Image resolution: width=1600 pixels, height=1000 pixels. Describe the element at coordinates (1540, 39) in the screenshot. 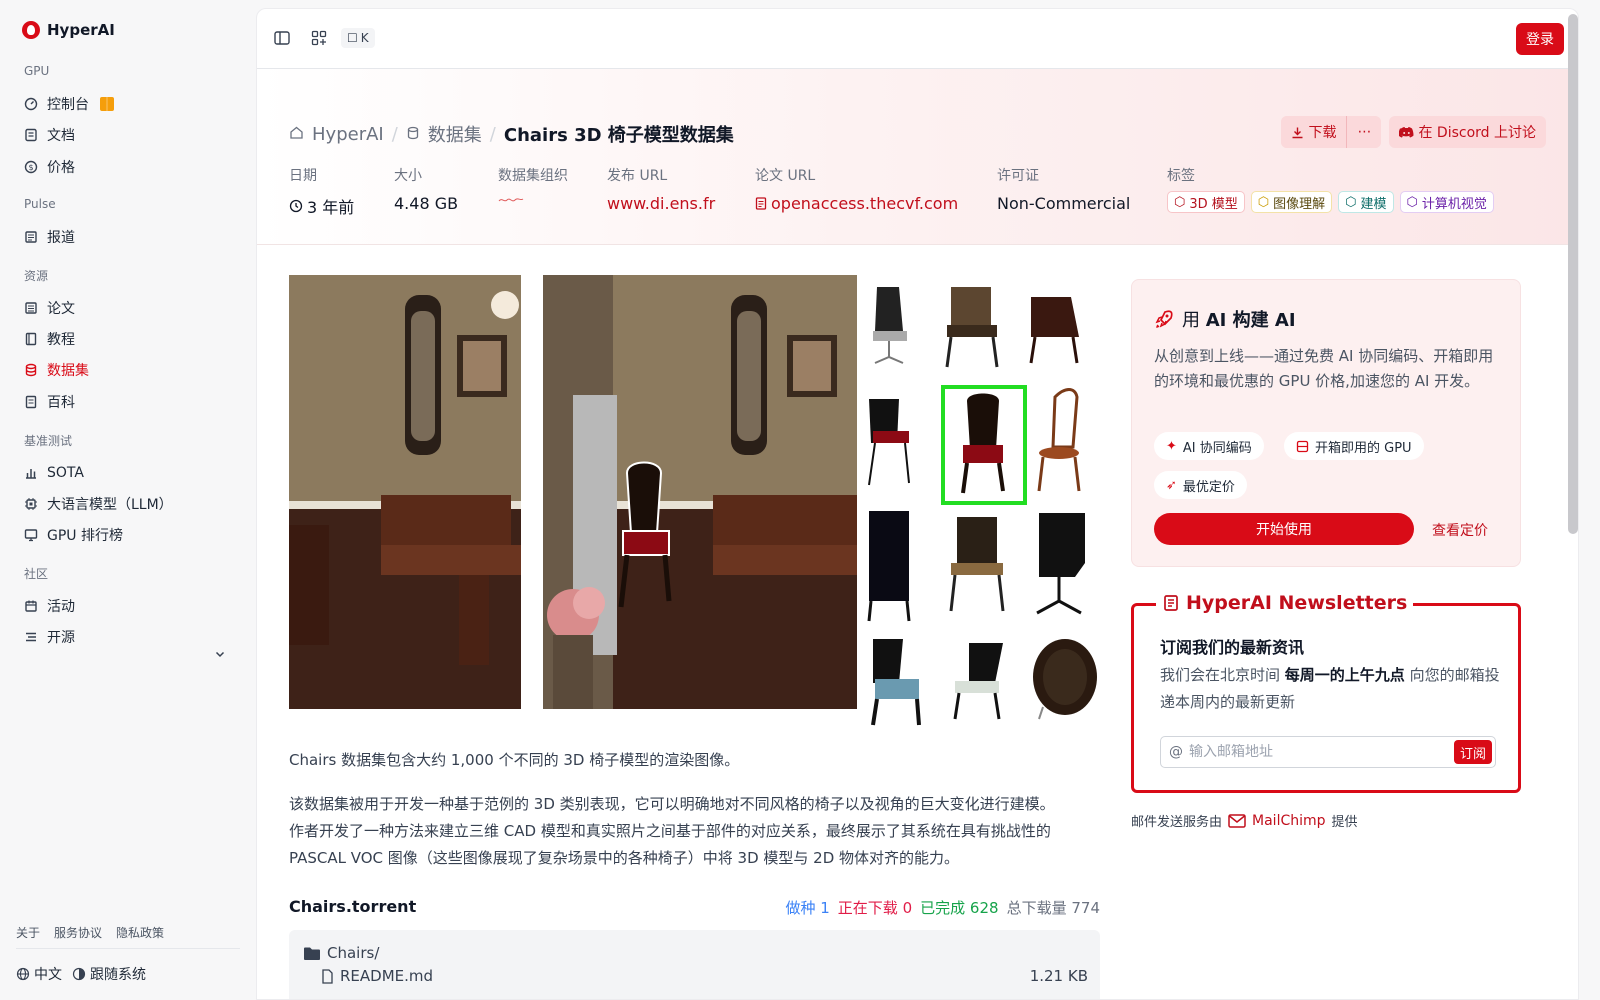

I see `login-button: 登录` at that location.